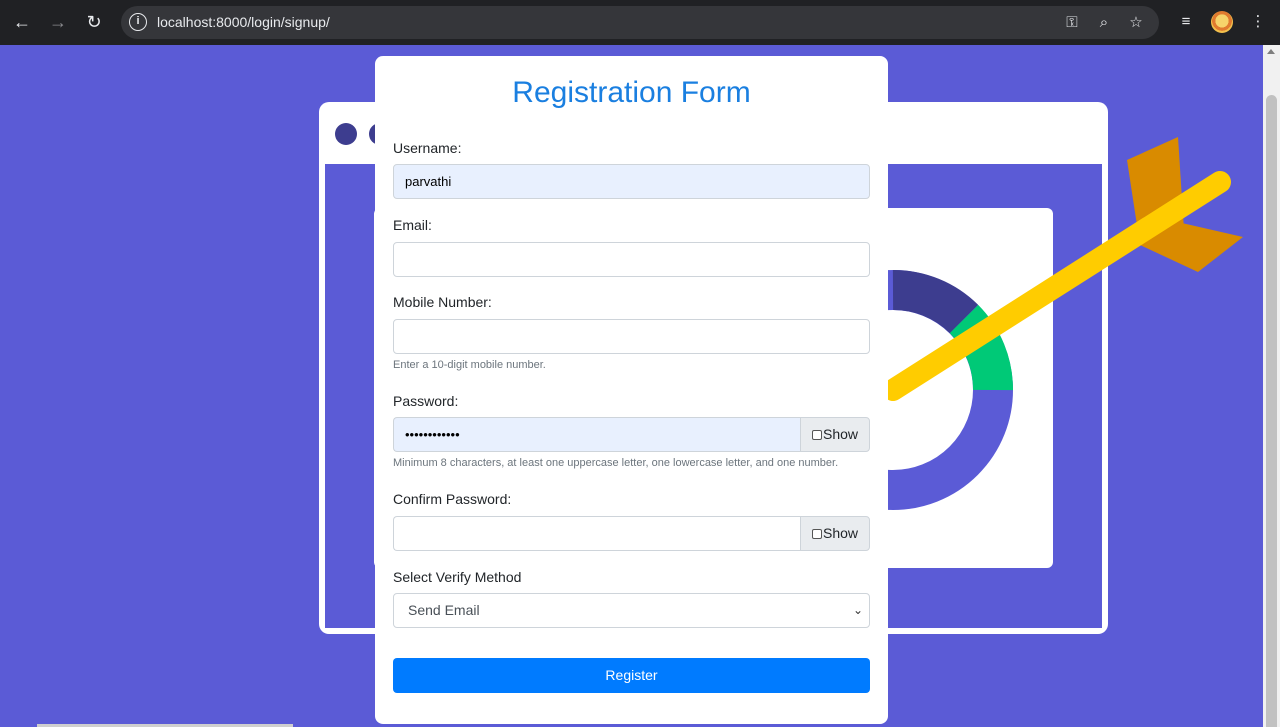 The width and height of the screenshot is (1280, 727). What do you see at coordinates (1271, 411) in the screenshot?
I see `scroll-thumb` at bounding box center [1271, 411].